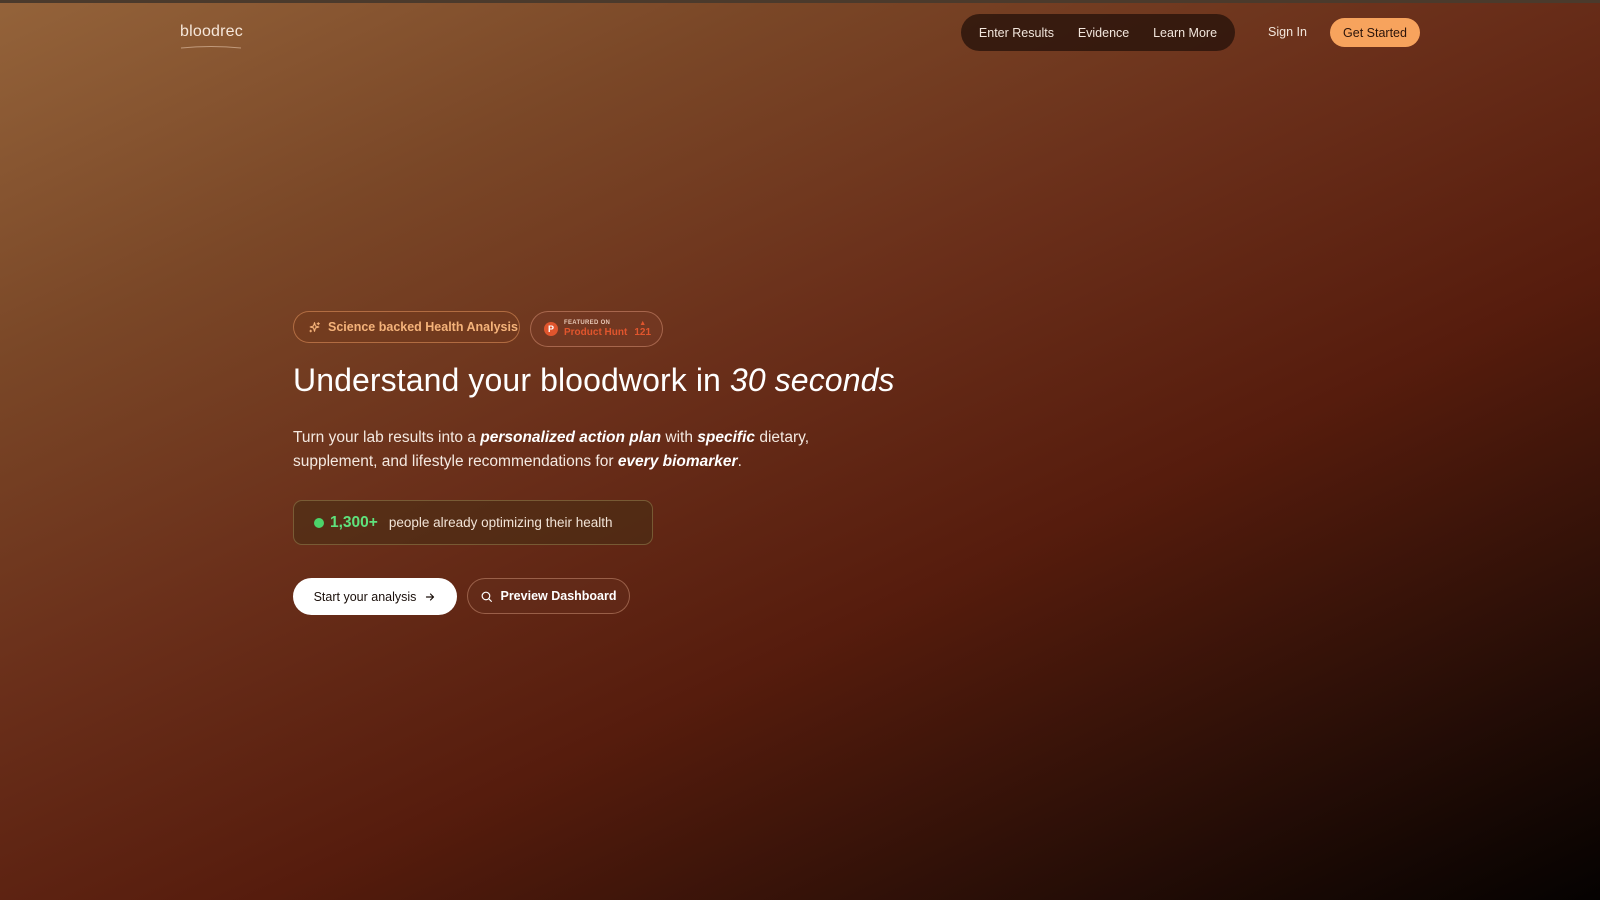  Describe the element at coordinates (739, 461) in the screenshot. I see `subtext-part: .` at that location.